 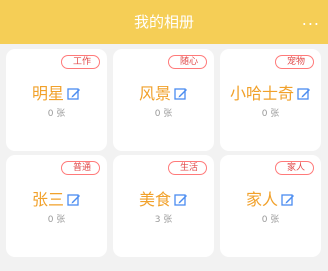 What do you see at coordinates (47, 93) in the screenshot?
I see `album-name: 明星` at bounding box center [47, 93].